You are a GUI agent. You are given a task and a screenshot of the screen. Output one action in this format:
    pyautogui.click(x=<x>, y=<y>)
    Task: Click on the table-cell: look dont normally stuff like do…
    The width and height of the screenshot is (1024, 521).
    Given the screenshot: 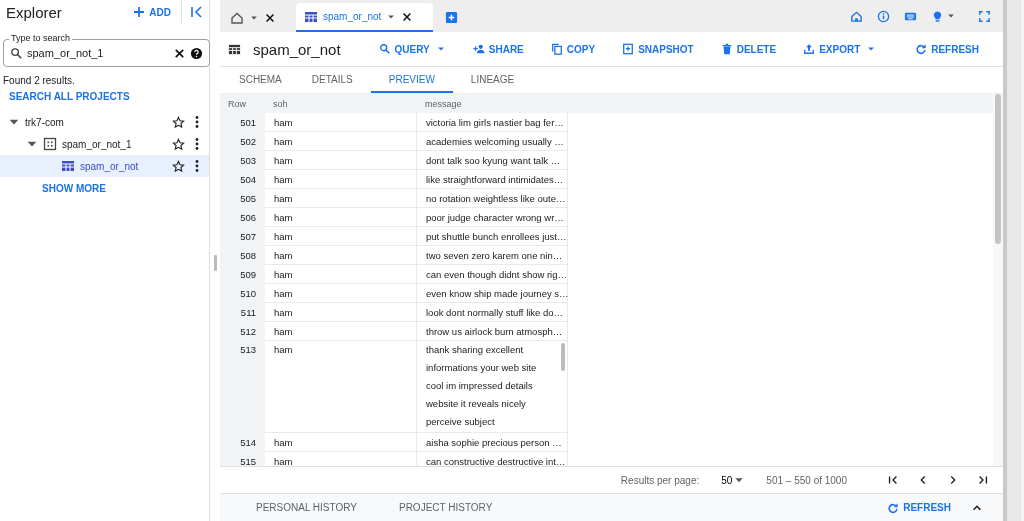 What is the action you would take?
    pyautogui.click(x=492, y=312)
    